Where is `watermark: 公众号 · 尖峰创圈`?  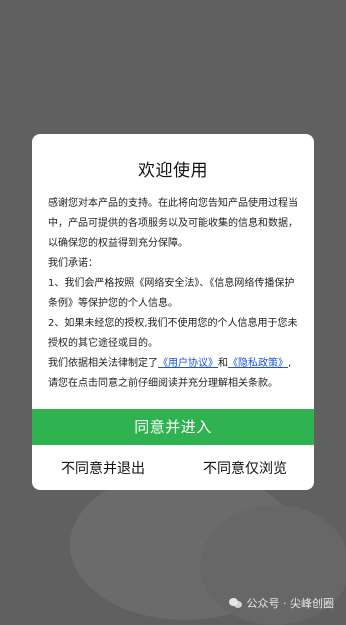
watermark: 公众号 · 尖峰创圈 is located at coordinates (281, 603).